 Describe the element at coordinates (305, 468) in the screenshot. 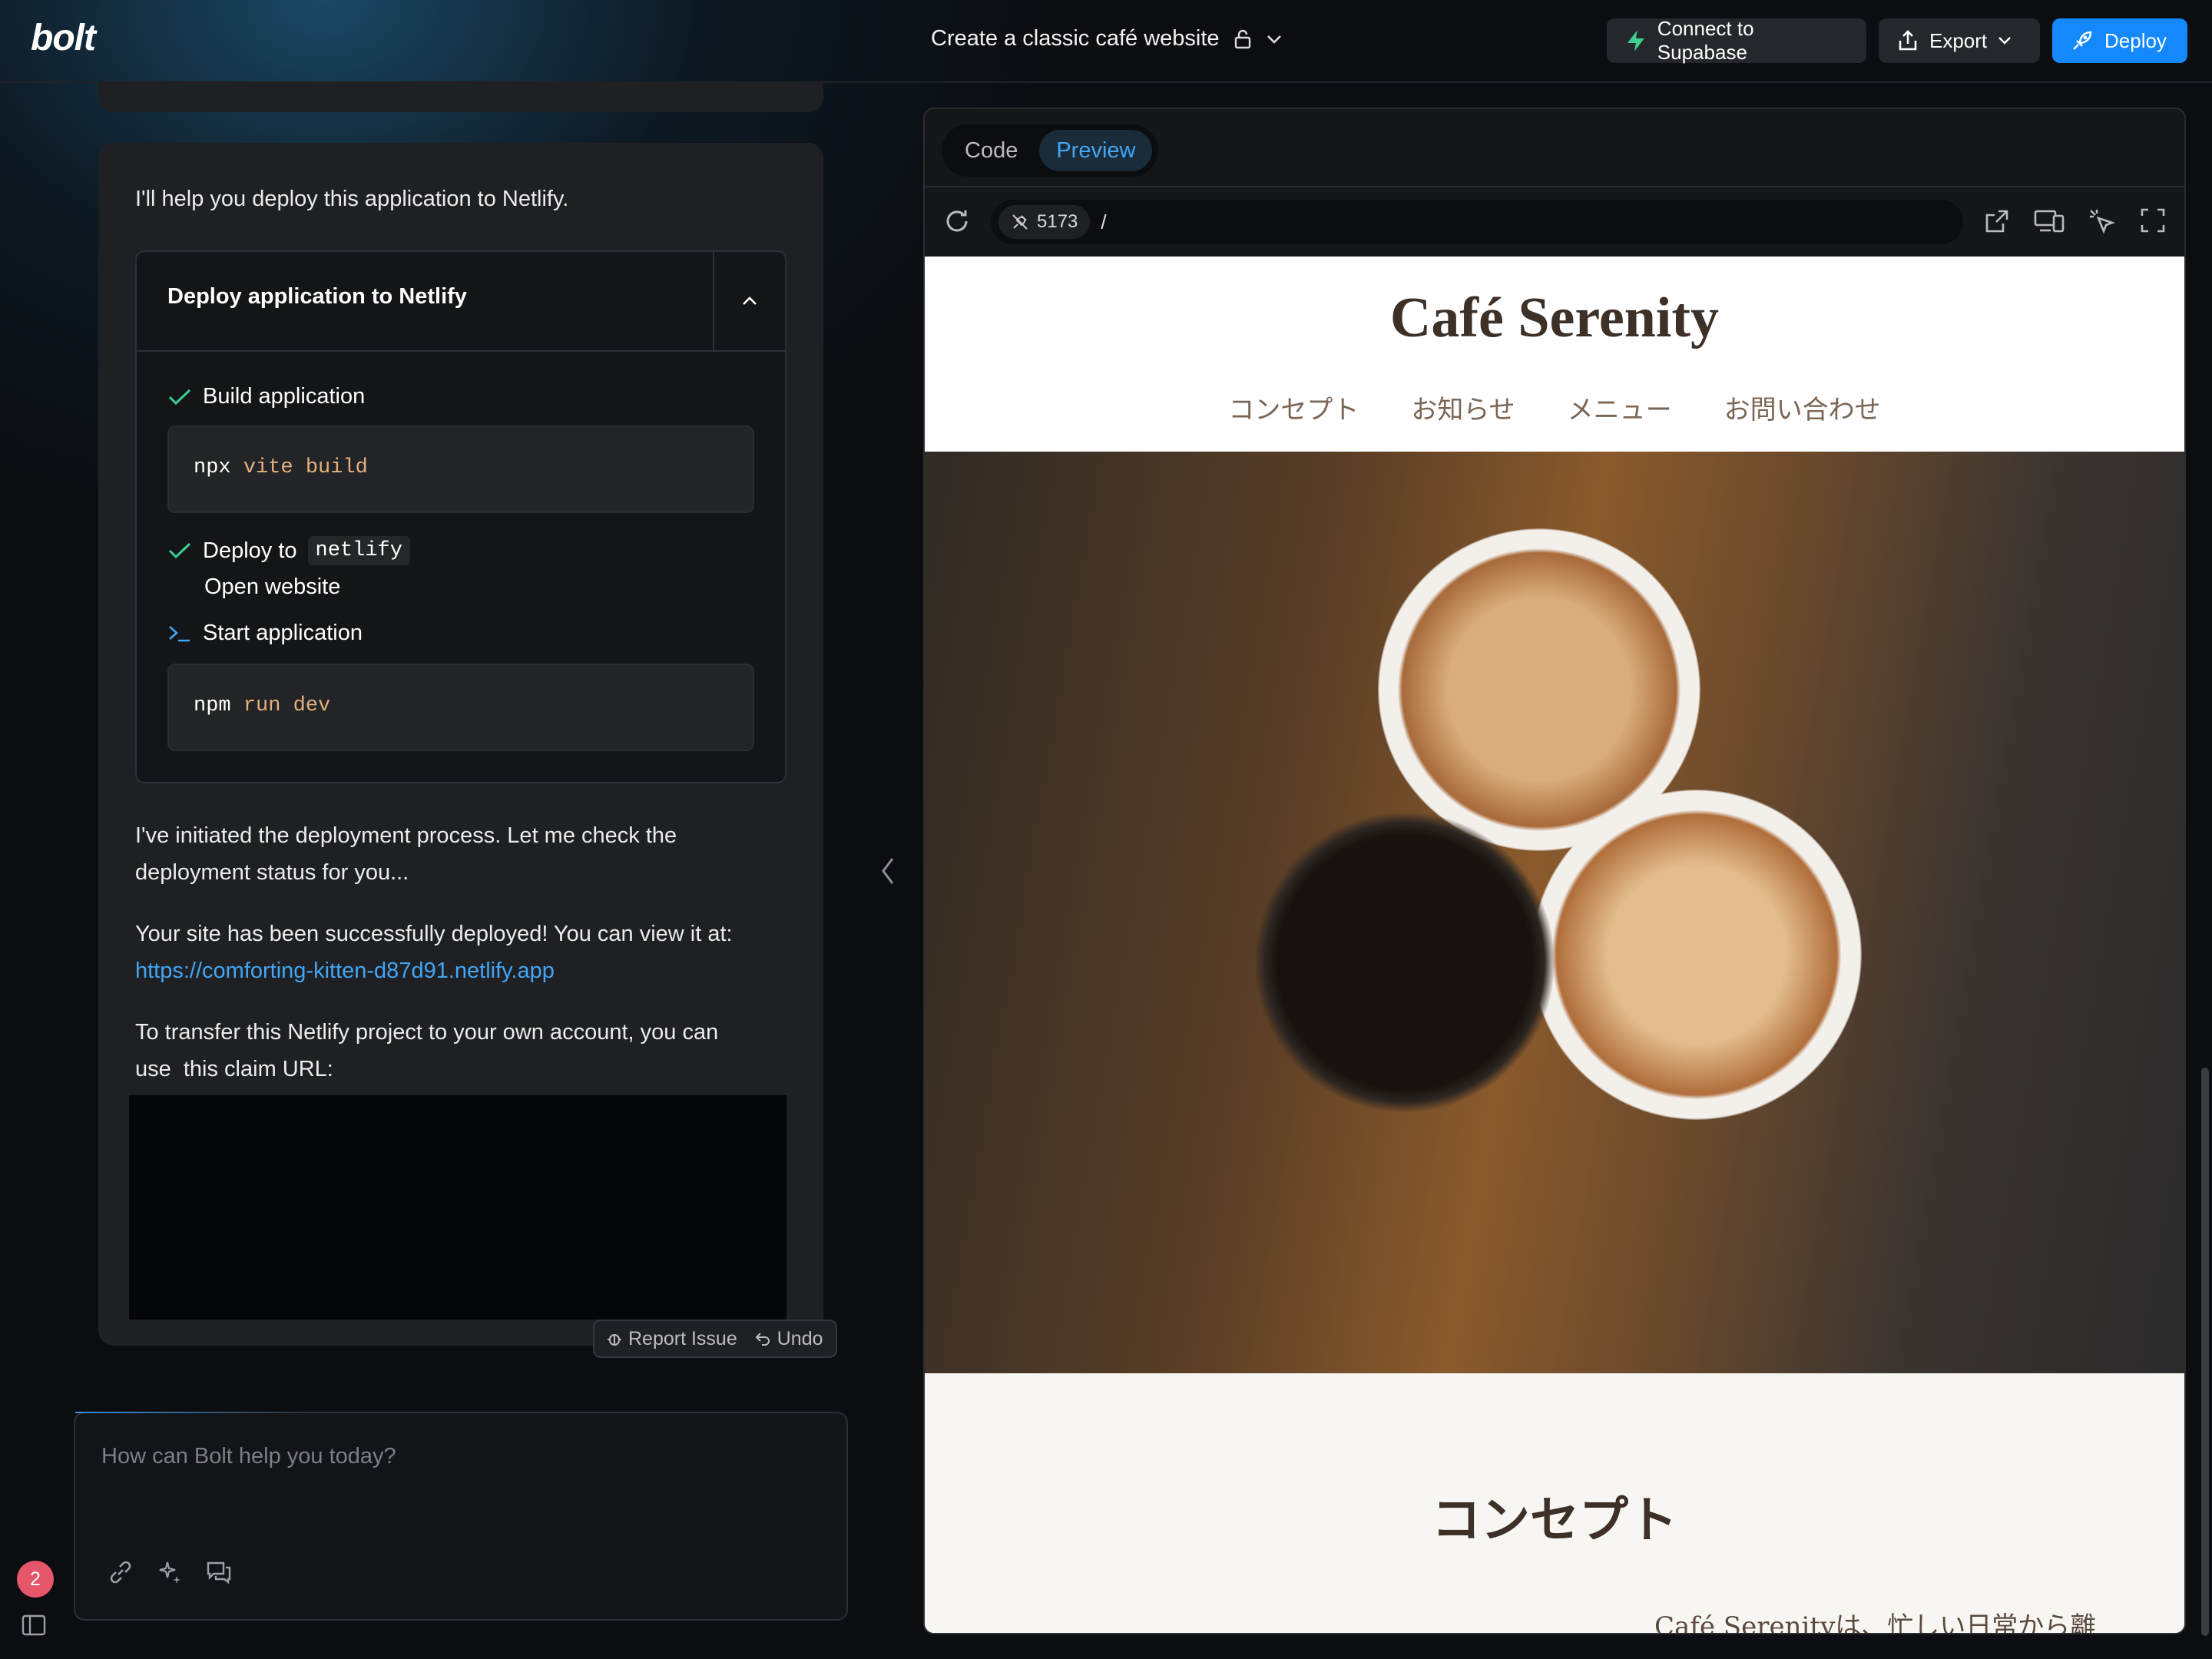

I see `build-command-args: vite build` at that location.